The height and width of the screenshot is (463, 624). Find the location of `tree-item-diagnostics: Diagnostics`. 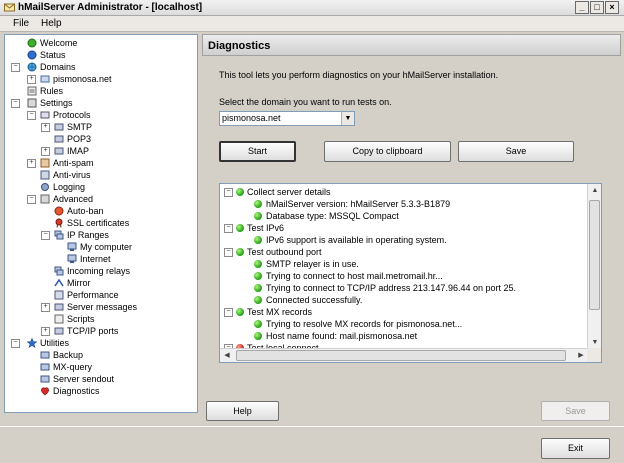

tree-item-diagnostics: Diagnostics is located at coordinates (109, 391).